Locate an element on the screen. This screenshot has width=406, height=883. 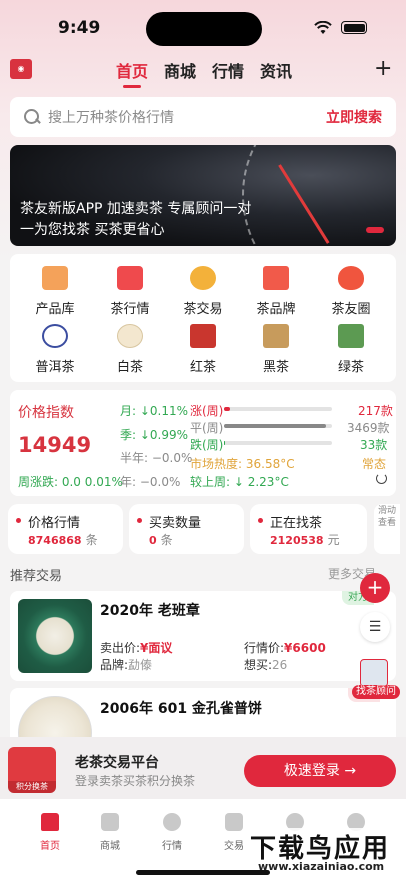
status-time: 9:49 is located at coordinates (79, 28).